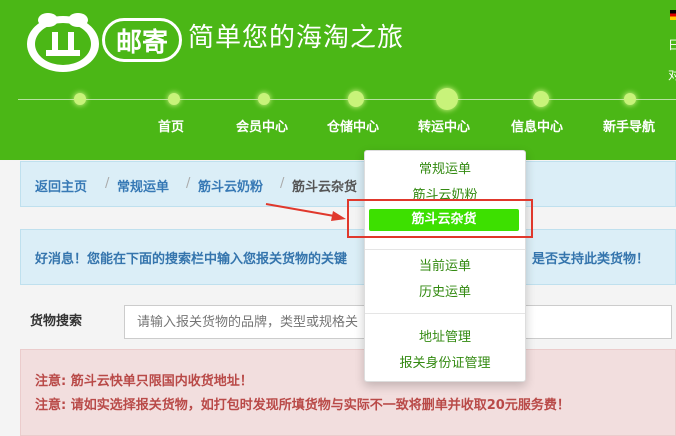 The width and height of the screenshot is (676, 436). Describe the element at coordinates (440, 218) in the screenshot. I see `annotation-highlight` at that location.